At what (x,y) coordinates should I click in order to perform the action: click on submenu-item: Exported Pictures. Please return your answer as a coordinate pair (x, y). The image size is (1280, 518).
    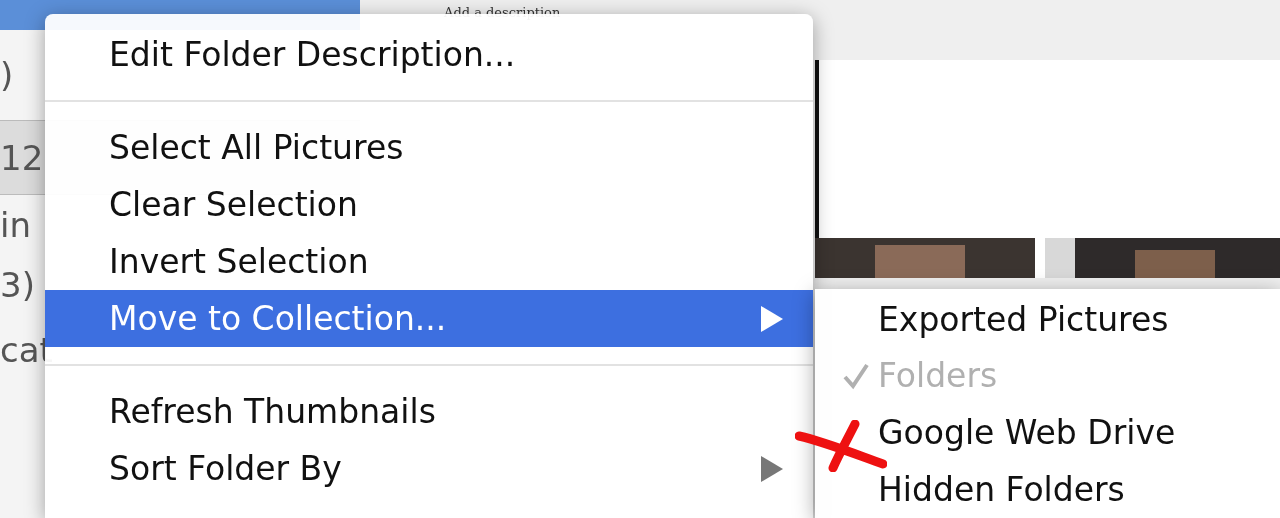
    Looking at the image, I should click on (1047, 319).